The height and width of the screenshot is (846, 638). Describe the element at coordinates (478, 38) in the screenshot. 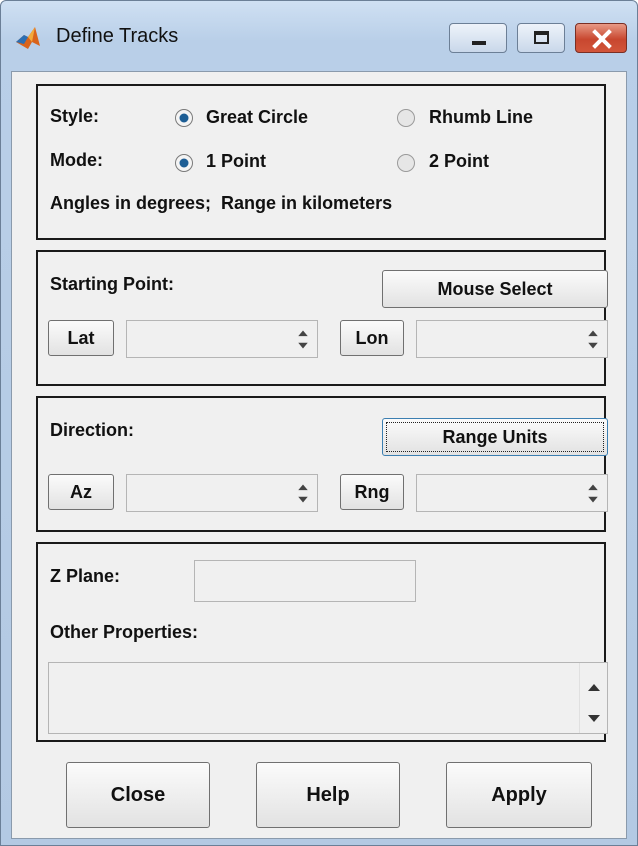

I see `minimize-button` at that location.